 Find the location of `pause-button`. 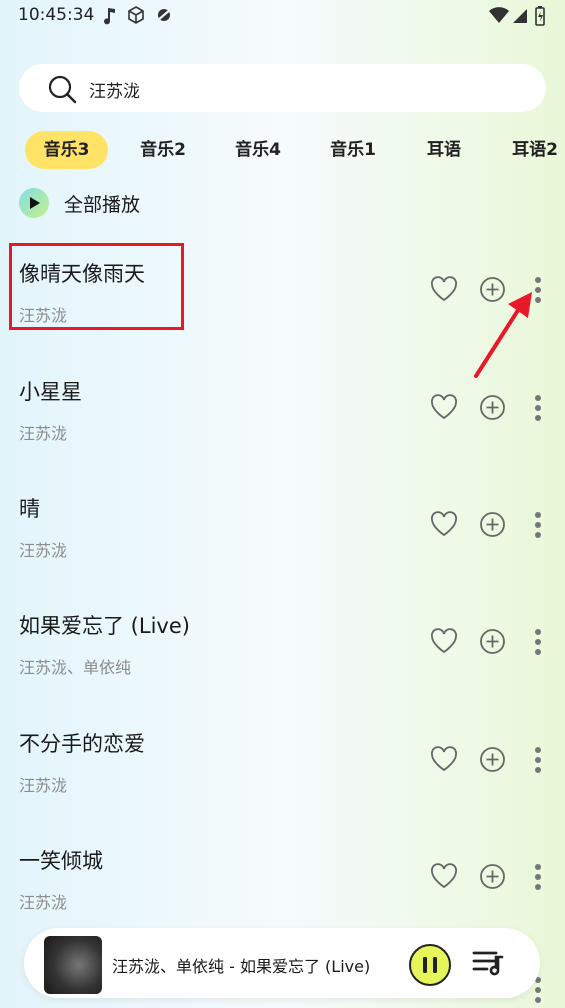

pause-button is located at coordinates (430, 965).